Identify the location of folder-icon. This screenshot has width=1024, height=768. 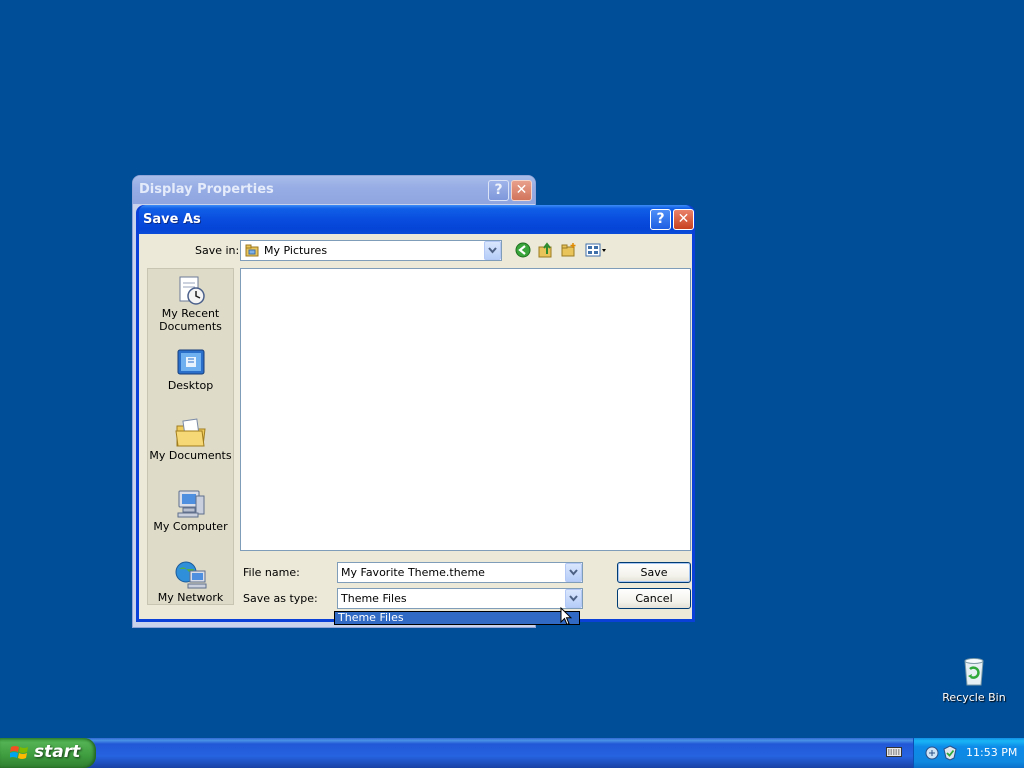
(252, 252).